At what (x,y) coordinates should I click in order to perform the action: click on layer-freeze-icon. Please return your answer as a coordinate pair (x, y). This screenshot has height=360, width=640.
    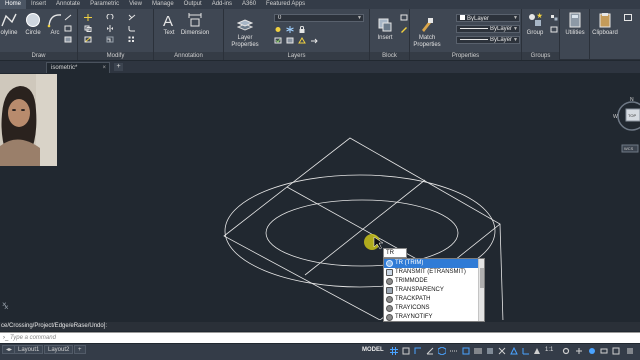
    Looking at the image, I should click on (290, 29).